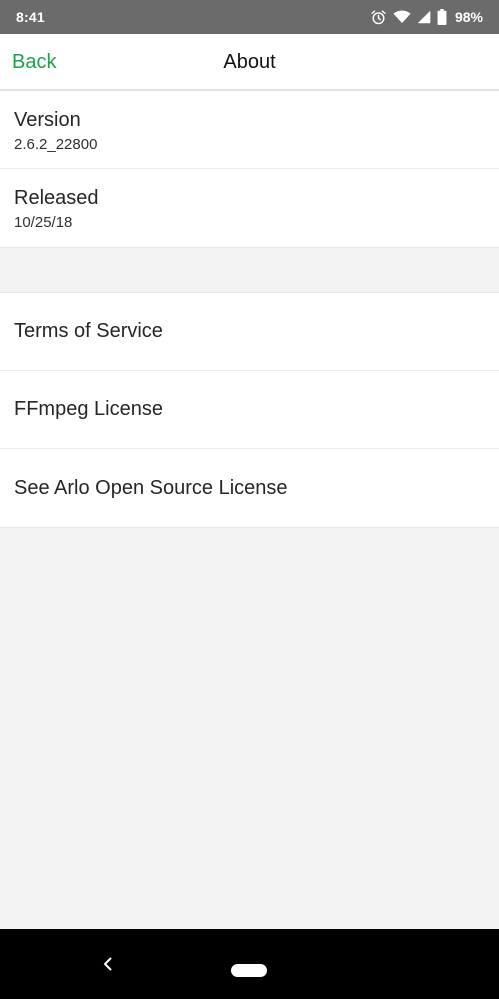  What do you see at coordinates (249, 208) in the screenshot?
I see `released-row: Released 10/25/18` at bounding box center [249, 208].